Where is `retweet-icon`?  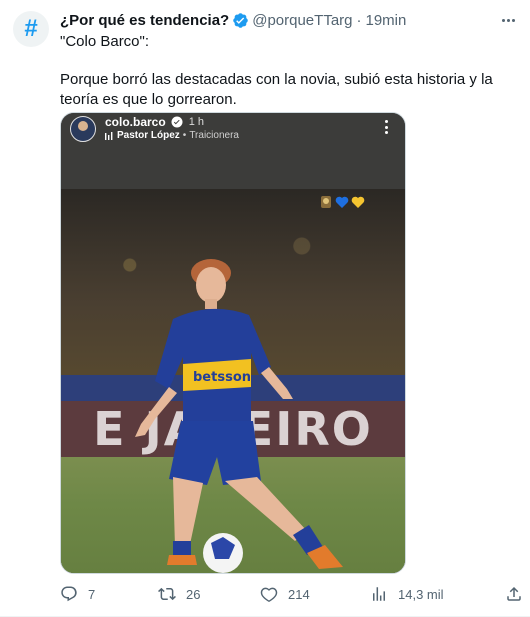
retweet-icon is located at coordinates (167, 594).